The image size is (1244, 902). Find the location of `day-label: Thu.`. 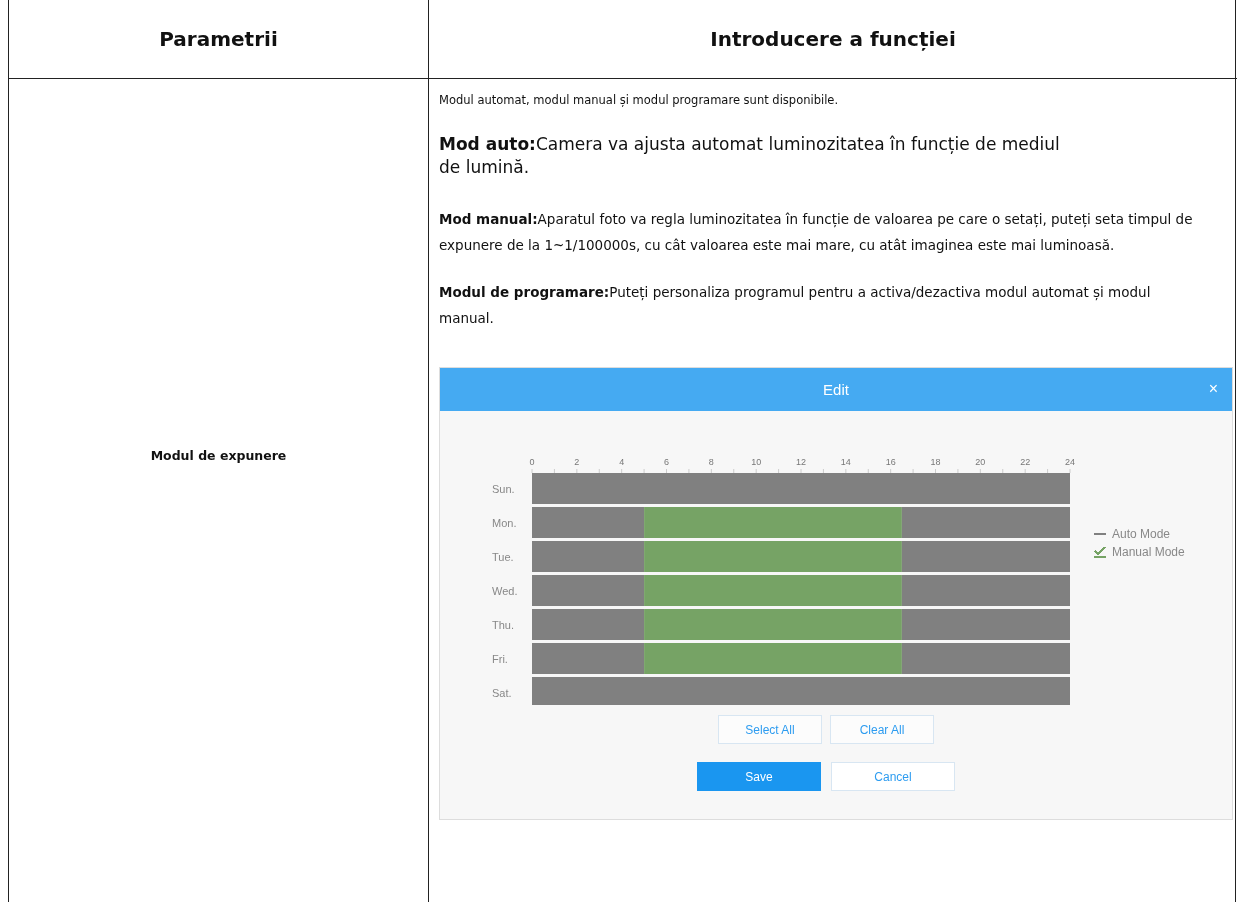

day-label: Thu. is located at coordinates (503, 624).